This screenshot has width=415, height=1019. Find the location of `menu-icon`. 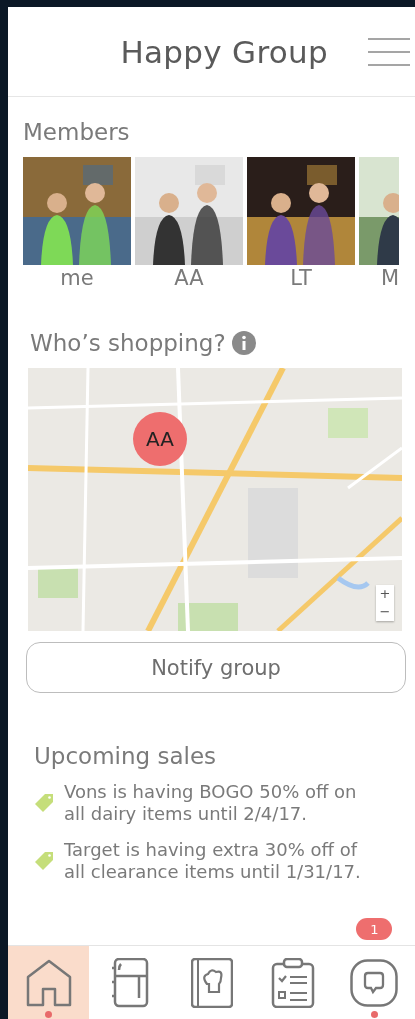

menu-icon is located at coordinates (389, 51).